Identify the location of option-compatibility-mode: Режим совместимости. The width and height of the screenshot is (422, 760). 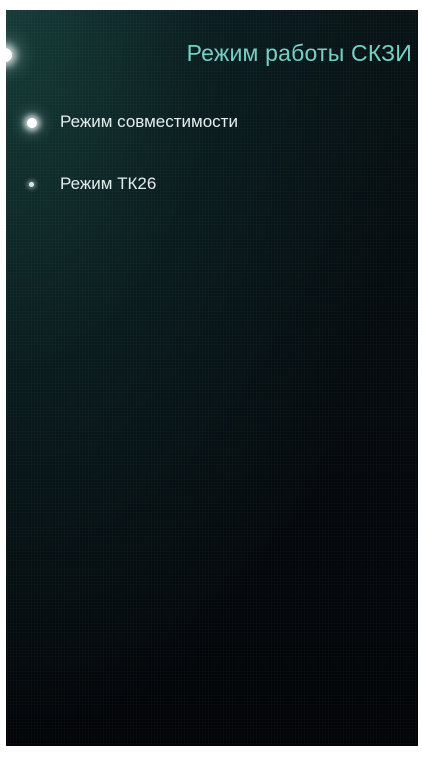
(212, 124).